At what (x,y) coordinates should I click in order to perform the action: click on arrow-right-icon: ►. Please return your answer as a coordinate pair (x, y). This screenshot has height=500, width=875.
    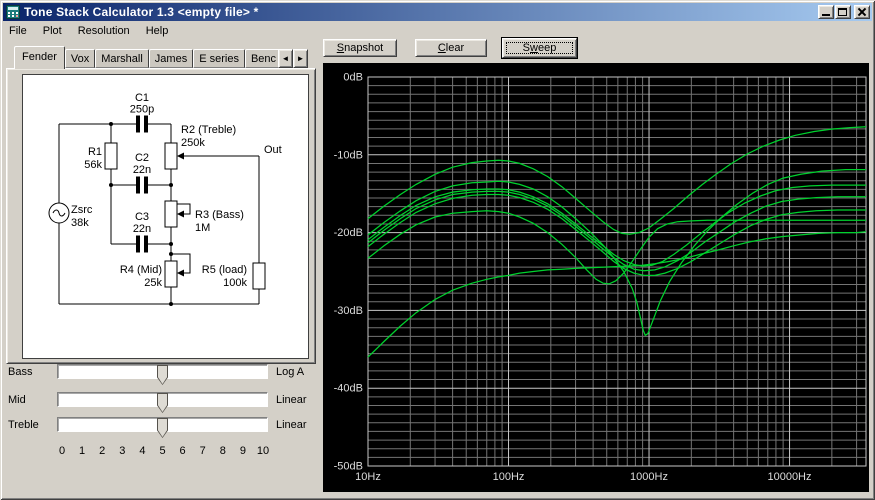
    Looking at the image, I should click on (300, 58).